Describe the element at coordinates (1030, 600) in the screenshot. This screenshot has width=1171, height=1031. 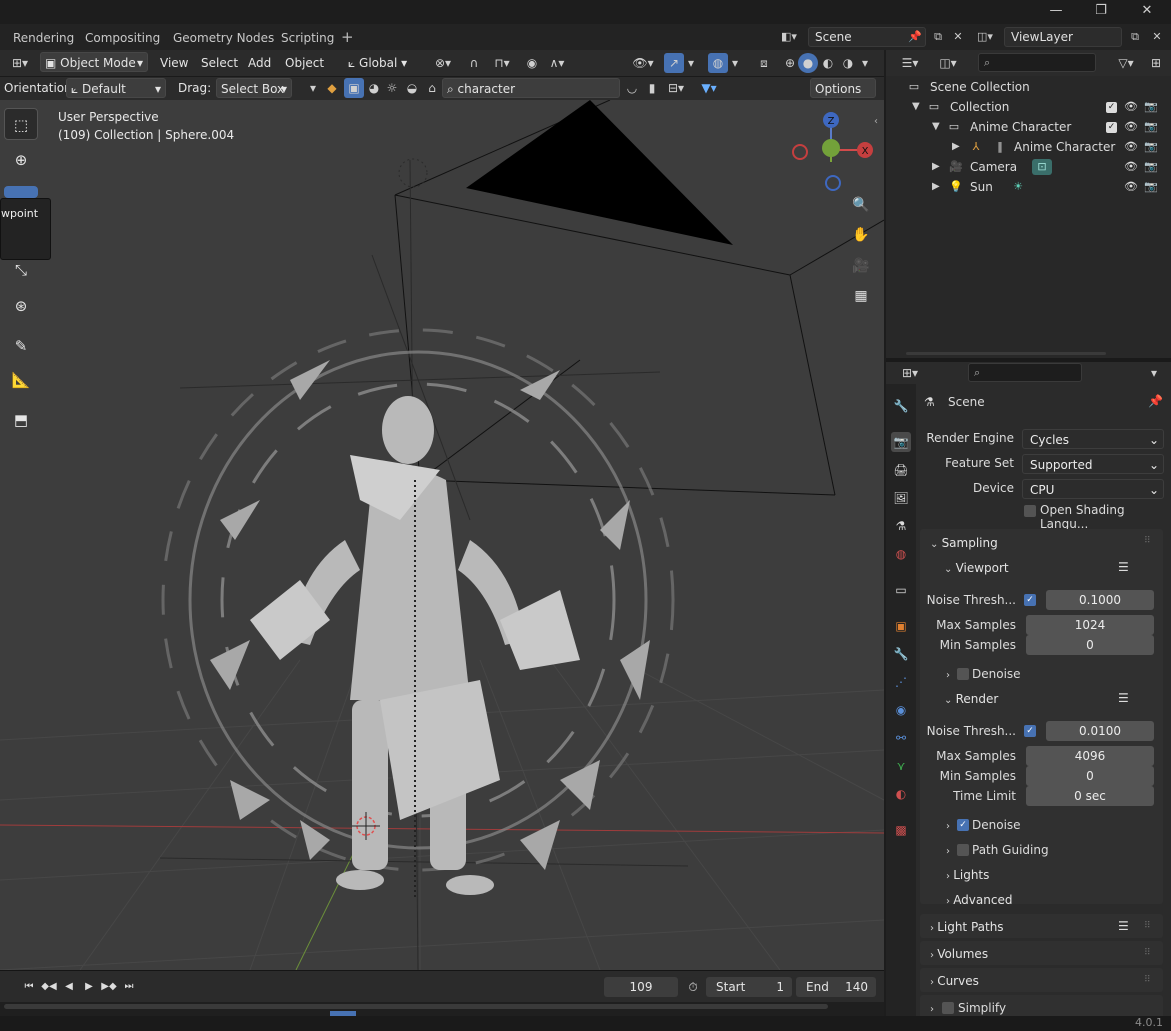
I see `vp-noise-checkbox: ✓` at that location.